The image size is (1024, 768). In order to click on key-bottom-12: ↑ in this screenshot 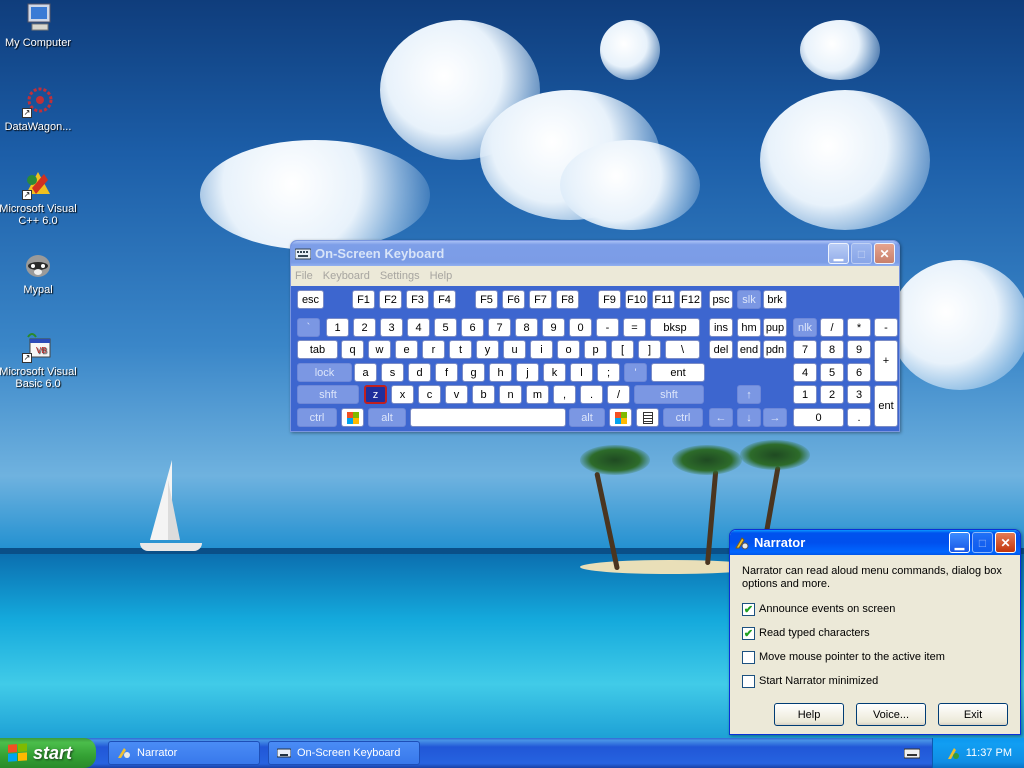, I will do `click(749, 394)`.